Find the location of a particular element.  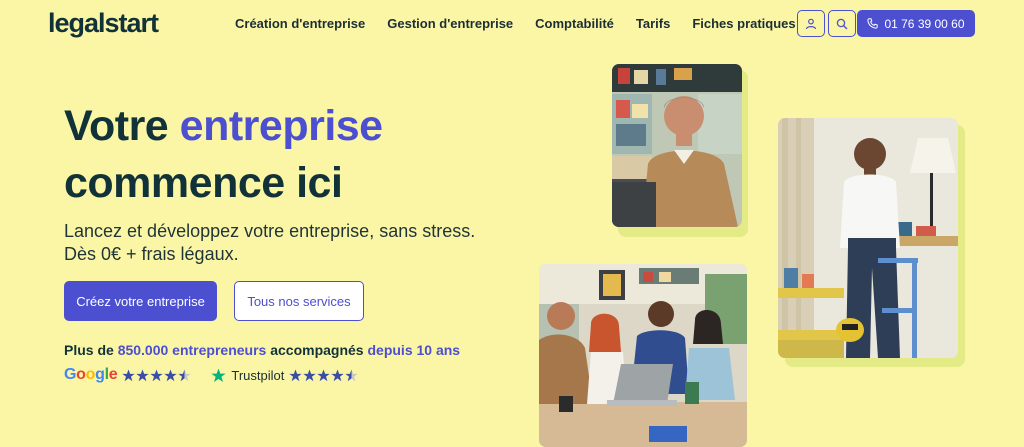

search-icon is located at coordinates (842, 23).